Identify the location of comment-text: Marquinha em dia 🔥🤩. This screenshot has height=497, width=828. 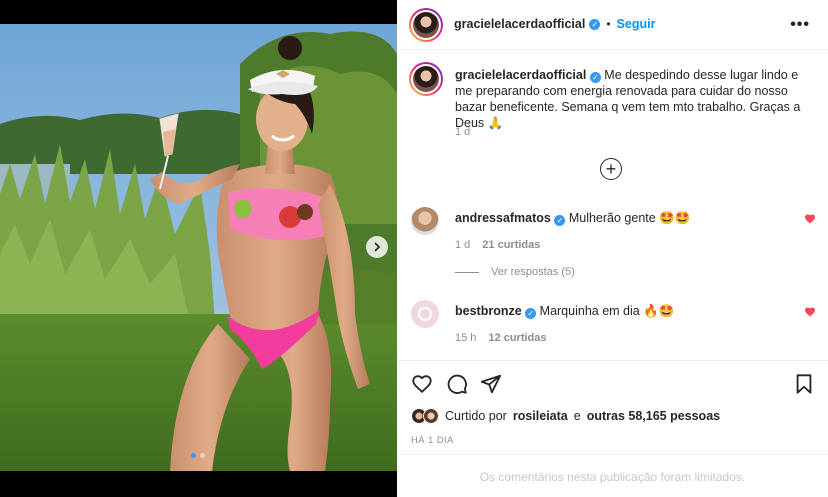
(607, 311).